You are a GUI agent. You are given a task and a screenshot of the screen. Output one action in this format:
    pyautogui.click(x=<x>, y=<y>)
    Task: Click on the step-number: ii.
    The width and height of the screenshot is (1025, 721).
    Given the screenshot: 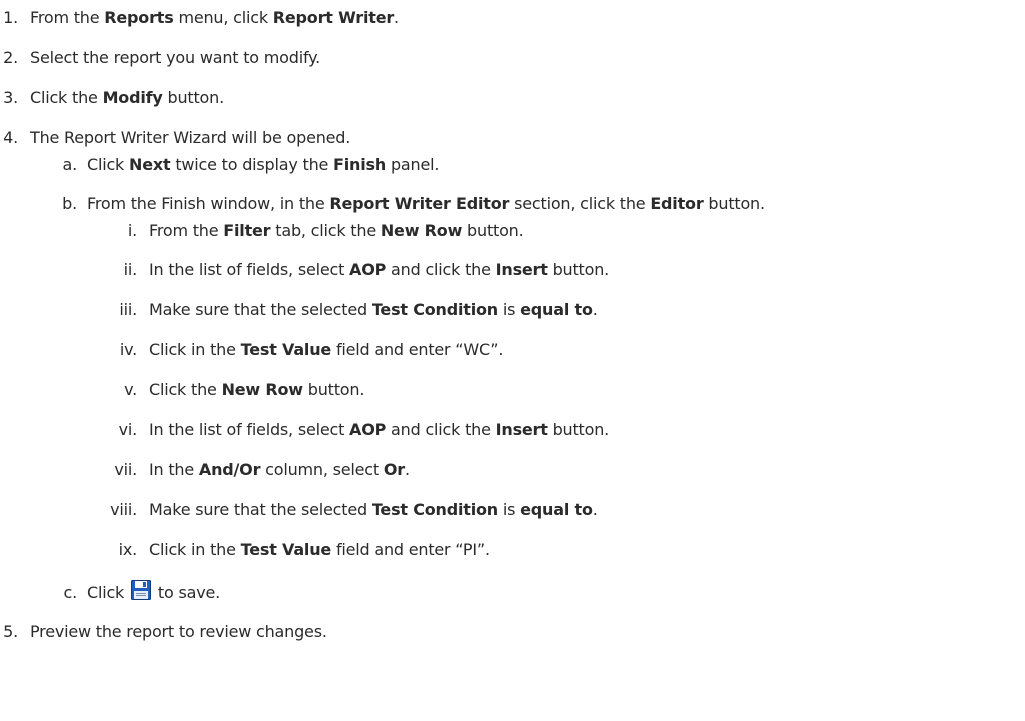 What is the action you would take?
    pyautogui.click(x=130, y=269)
    